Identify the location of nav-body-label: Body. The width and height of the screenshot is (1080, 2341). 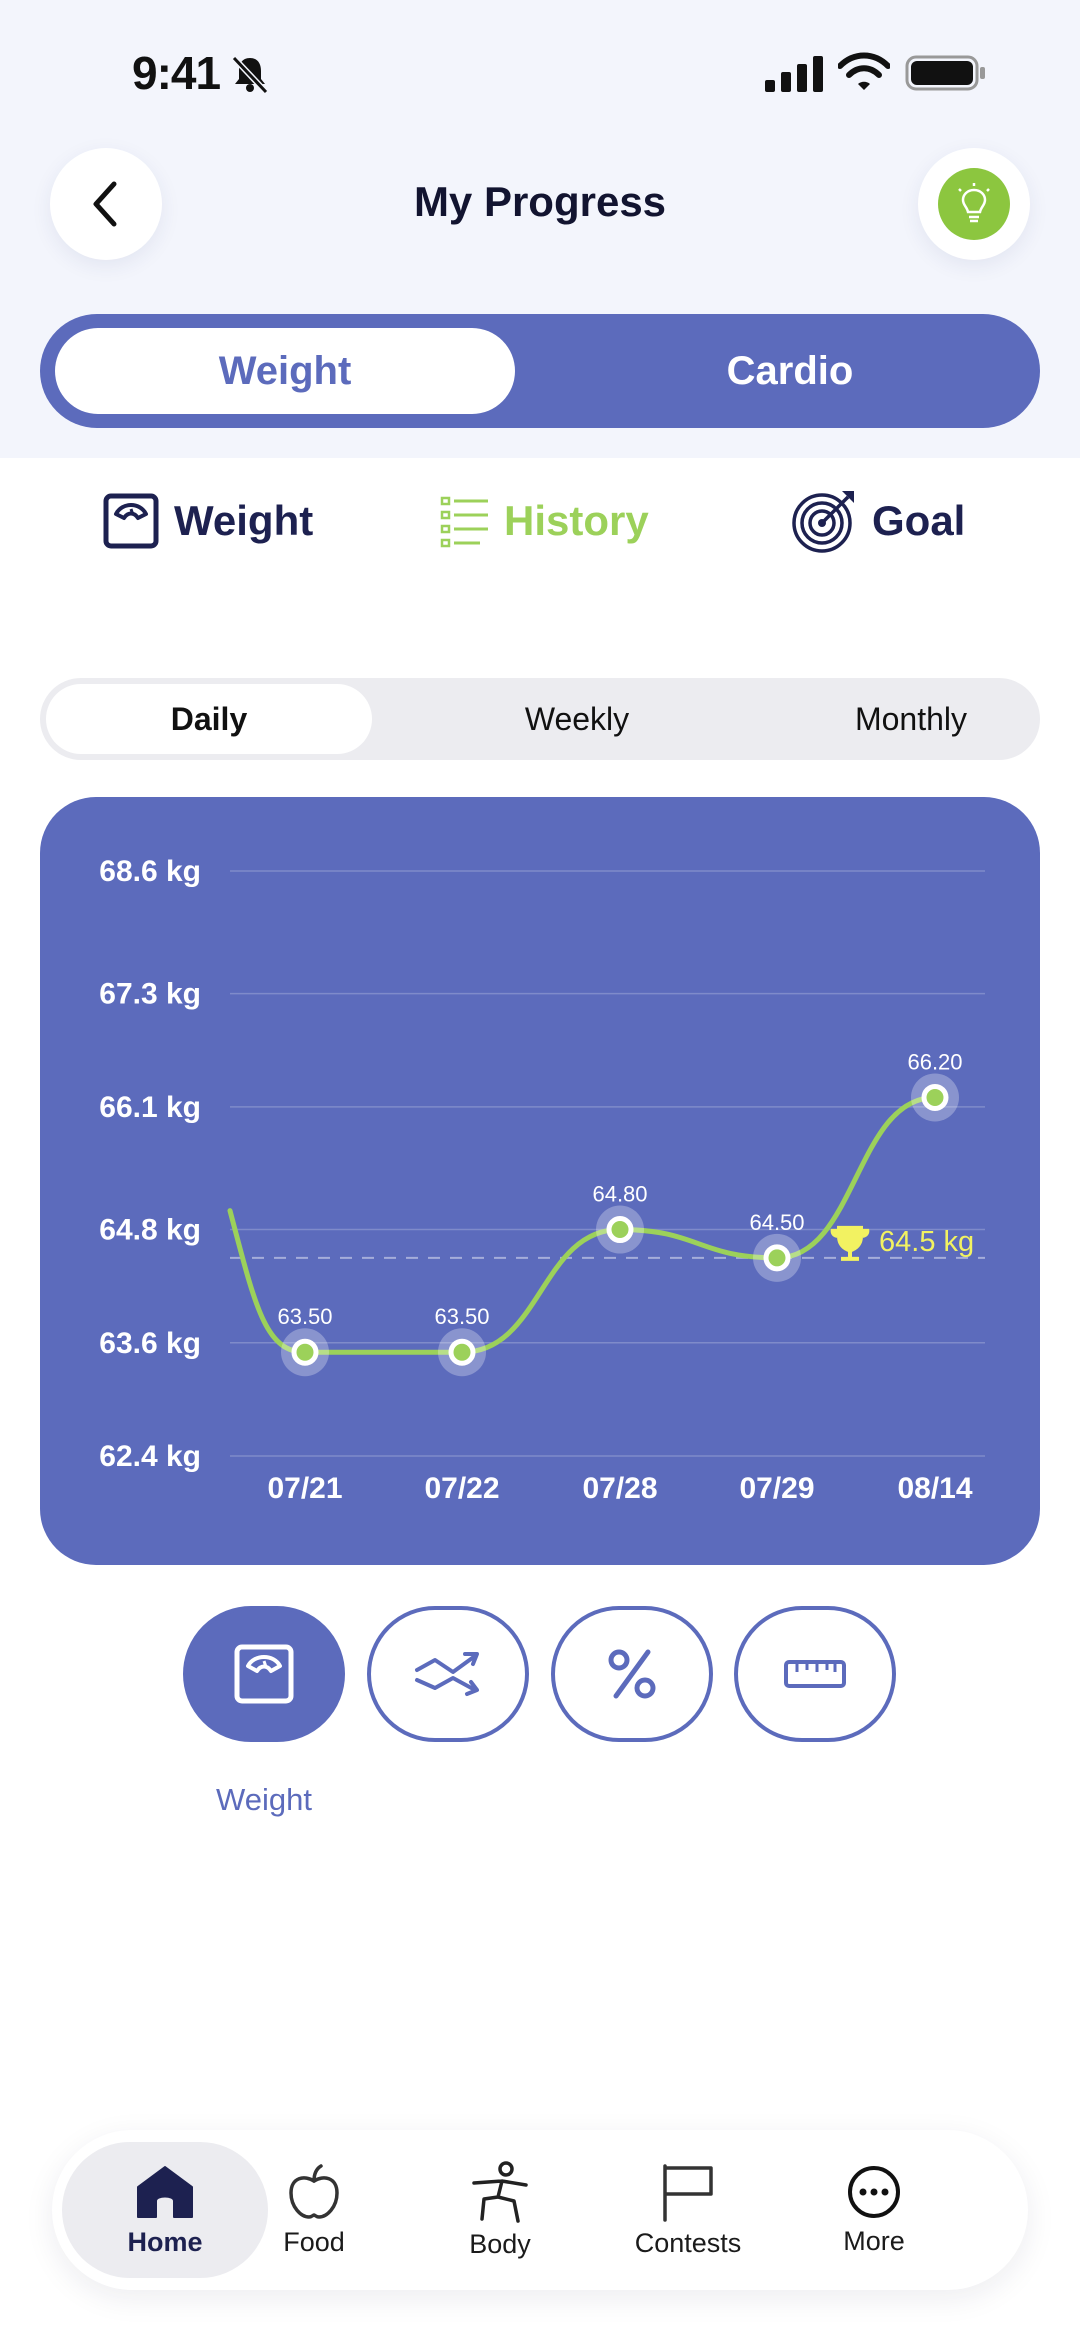
(500, 2243).